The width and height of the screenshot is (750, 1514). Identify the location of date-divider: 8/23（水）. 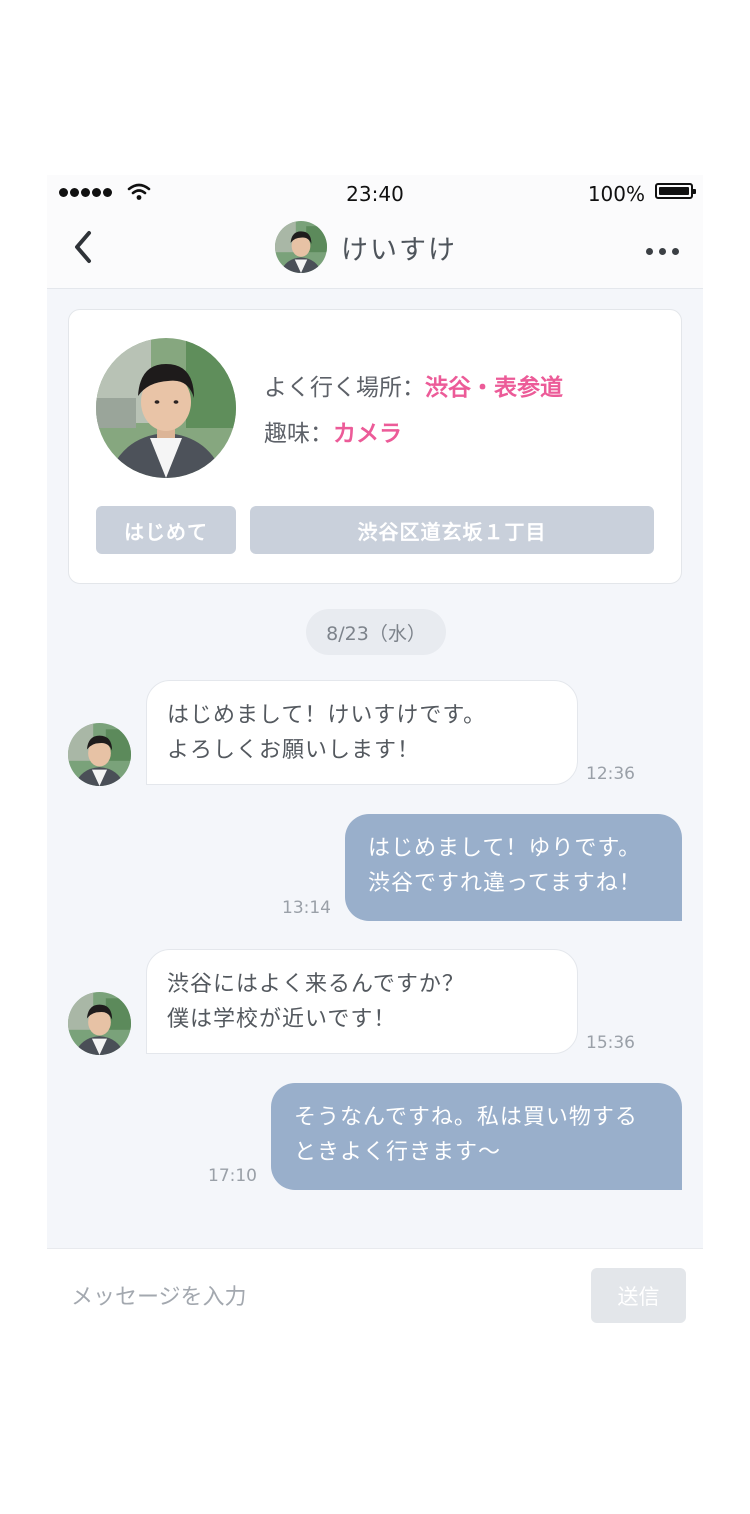
(376, 632).